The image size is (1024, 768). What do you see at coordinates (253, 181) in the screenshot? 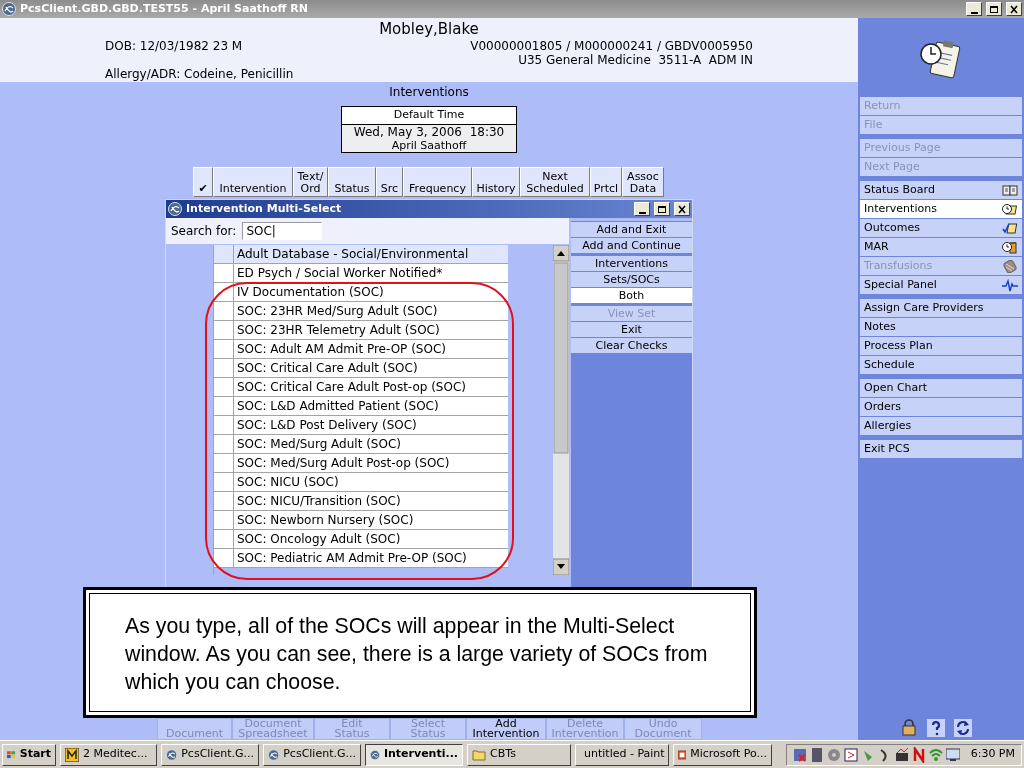
I see `column-header: Intervention` at bounding box center [253, 181].